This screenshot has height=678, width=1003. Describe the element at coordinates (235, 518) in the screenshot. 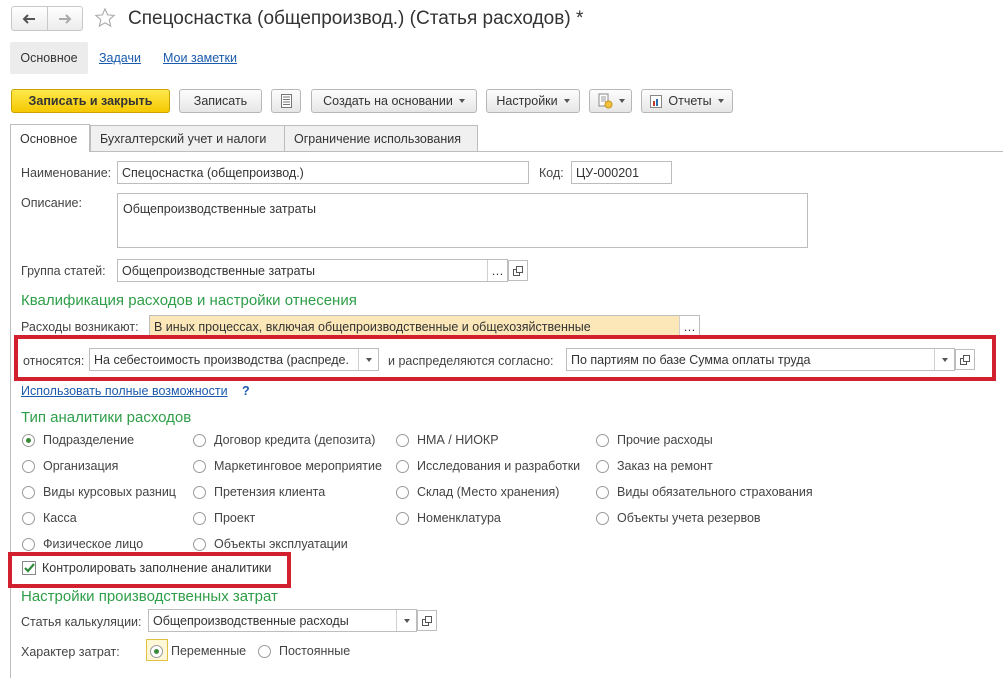

I see `analytics-option-label: Проект` at that location.